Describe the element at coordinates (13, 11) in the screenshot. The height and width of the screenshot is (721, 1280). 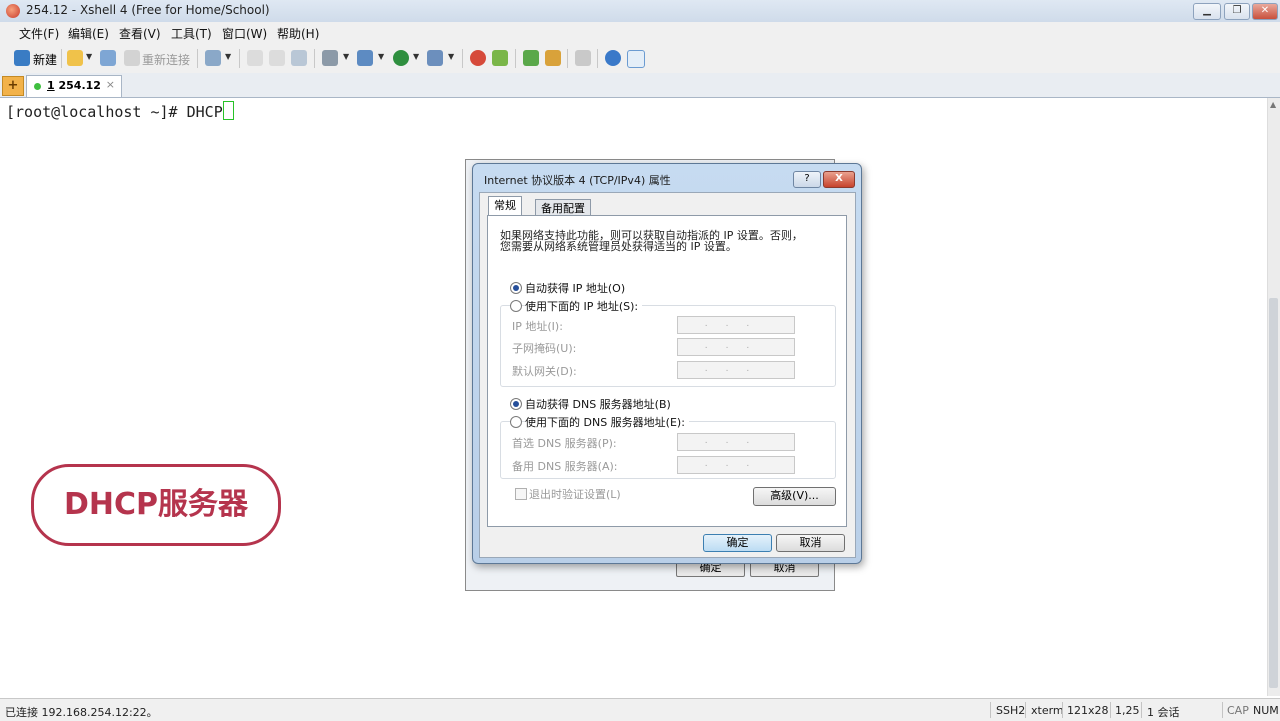
I see `xshell-app-icon` at that location.